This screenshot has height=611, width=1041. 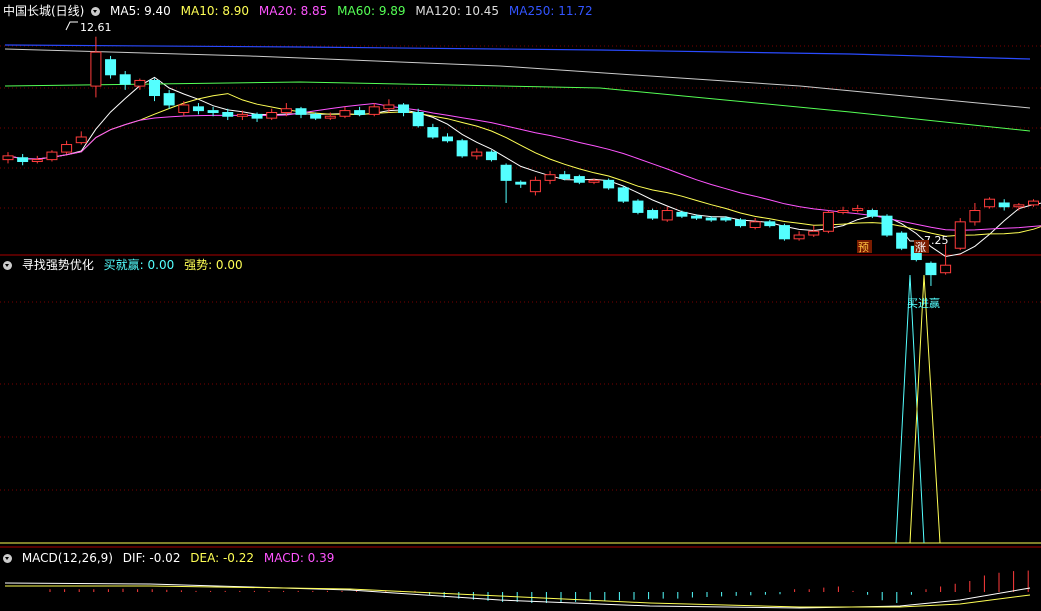 I want to click on high-price-label: 12.61, so click(x=96, y=27).